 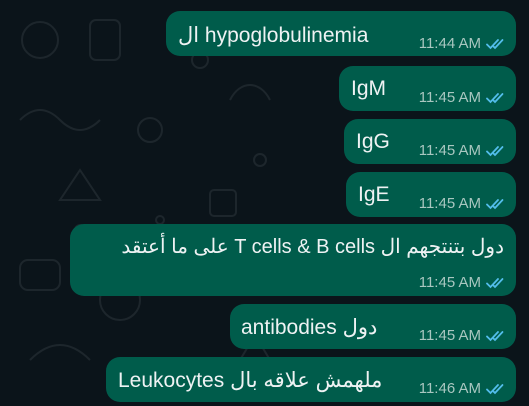 I want to click on message-text: ملهمش علاقه بال Leukocytes, so click(x=250, y=380).